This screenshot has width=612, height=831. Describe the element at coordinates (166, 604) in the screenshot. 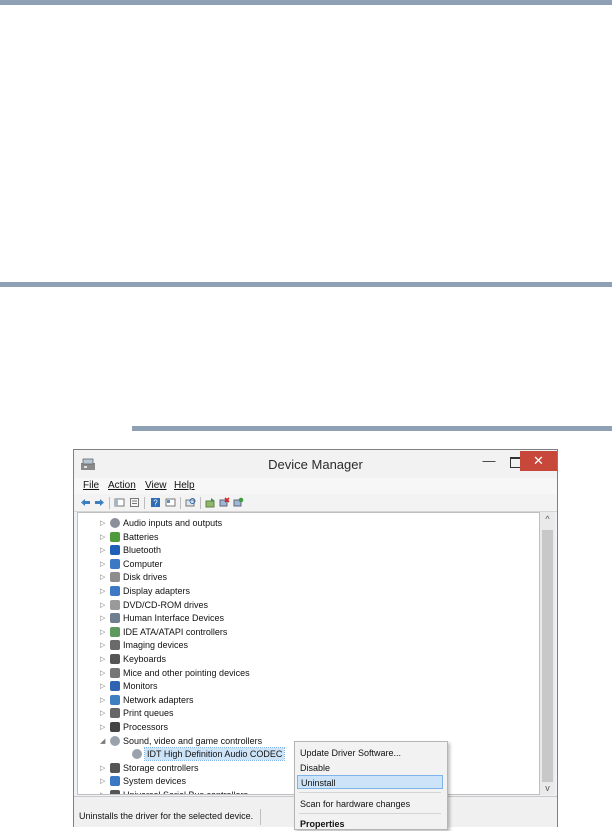

I see `device-label: DVD/CD-ROM drives` at that location.